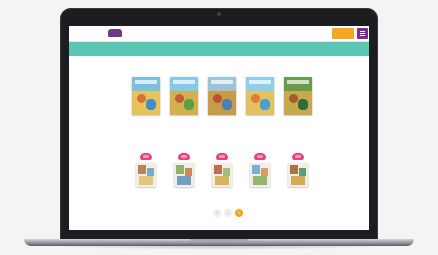 This screenshot has width=438, height=255. I want to click on book-grid, so click(222, 102).